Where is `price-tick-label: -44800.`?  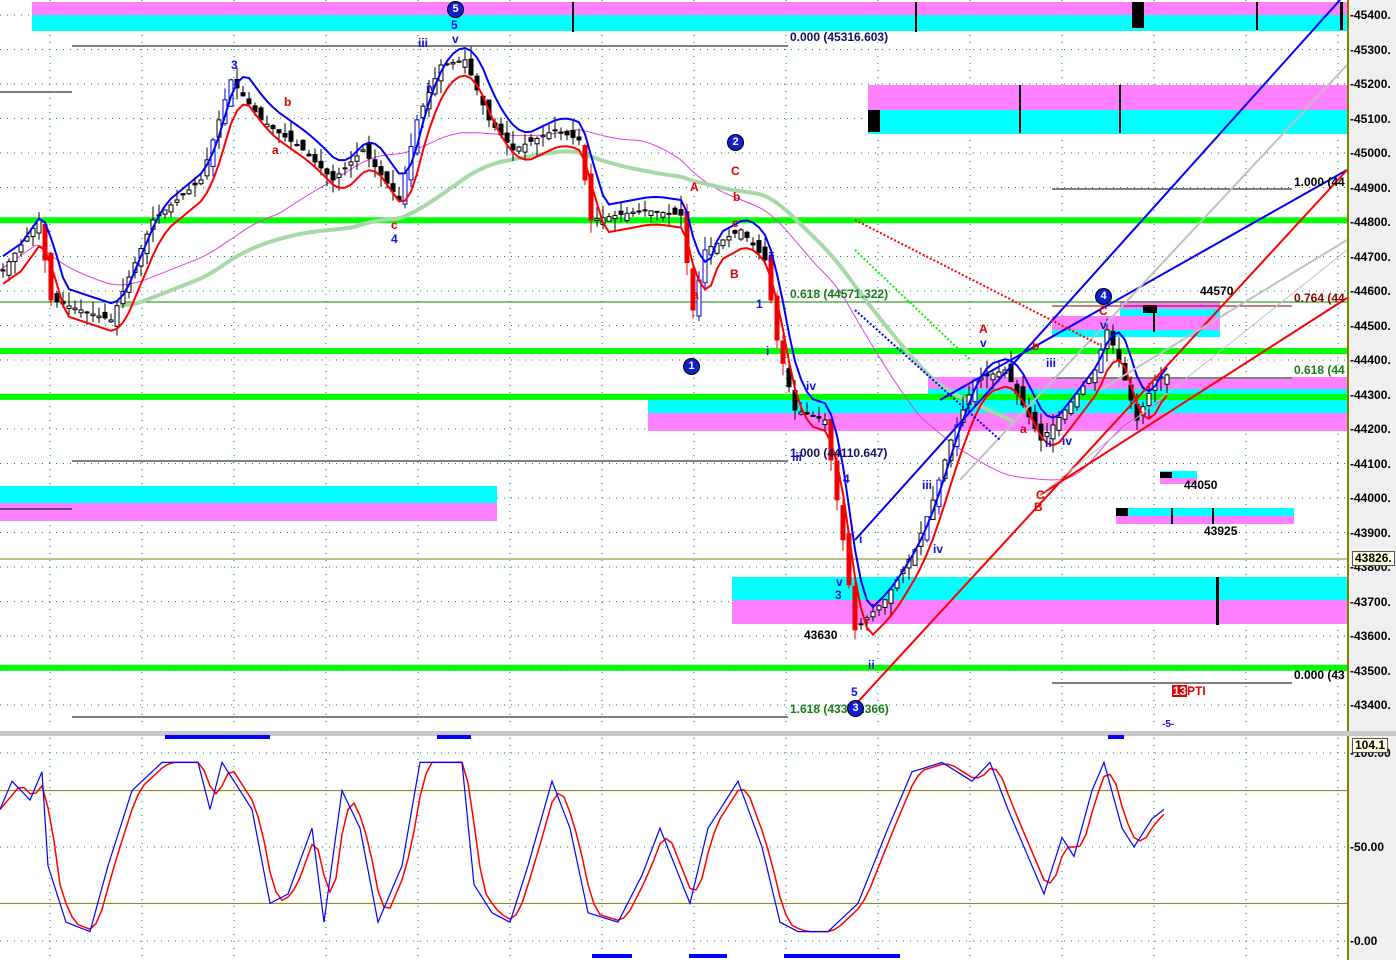
price-tick-label: -44800. is located at coordinates (1370, 222).